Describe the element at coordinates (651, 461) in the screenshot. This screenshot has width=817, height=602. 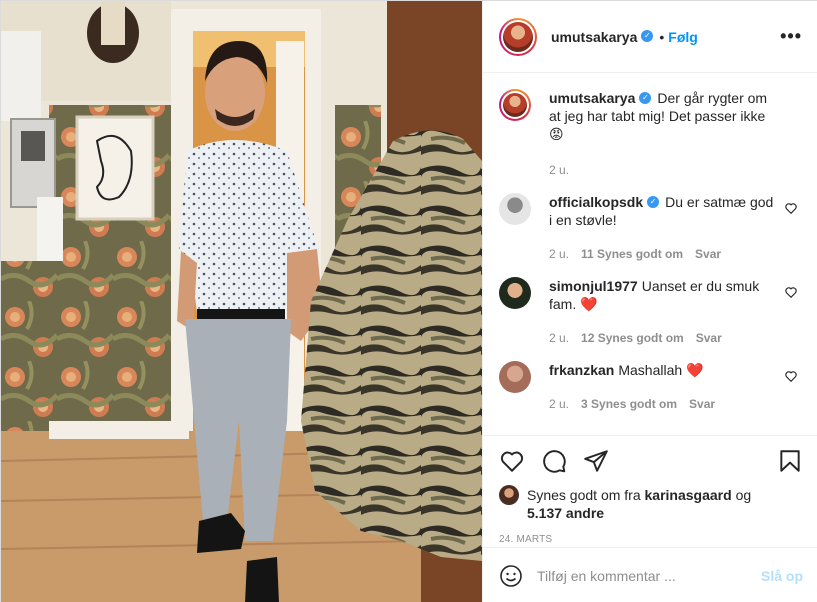
I see `action-icons` at that location.